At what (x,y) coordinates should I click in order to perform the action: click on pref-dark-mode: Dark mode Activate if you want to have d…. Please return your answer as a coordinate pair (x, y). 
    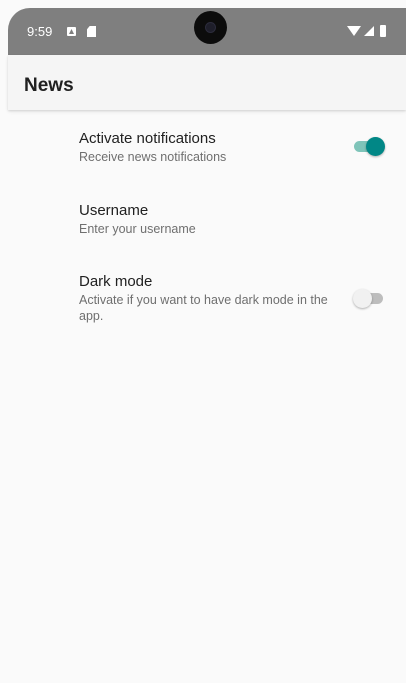
    Looking at the image, I should click on (209, 298).